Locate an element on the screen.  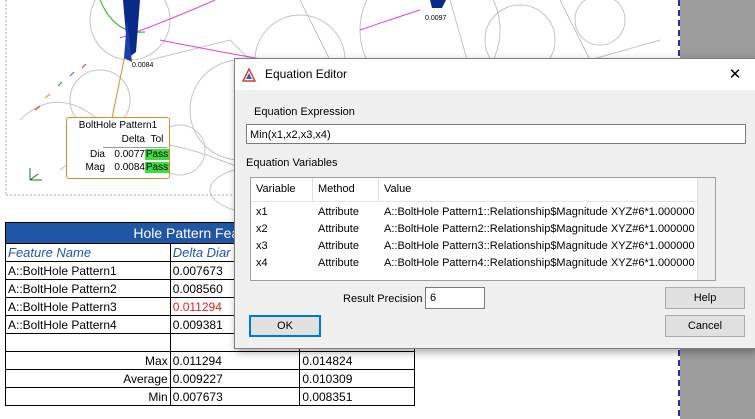
callout-header-row: Delta Tol is located at coordinates (118, 140).